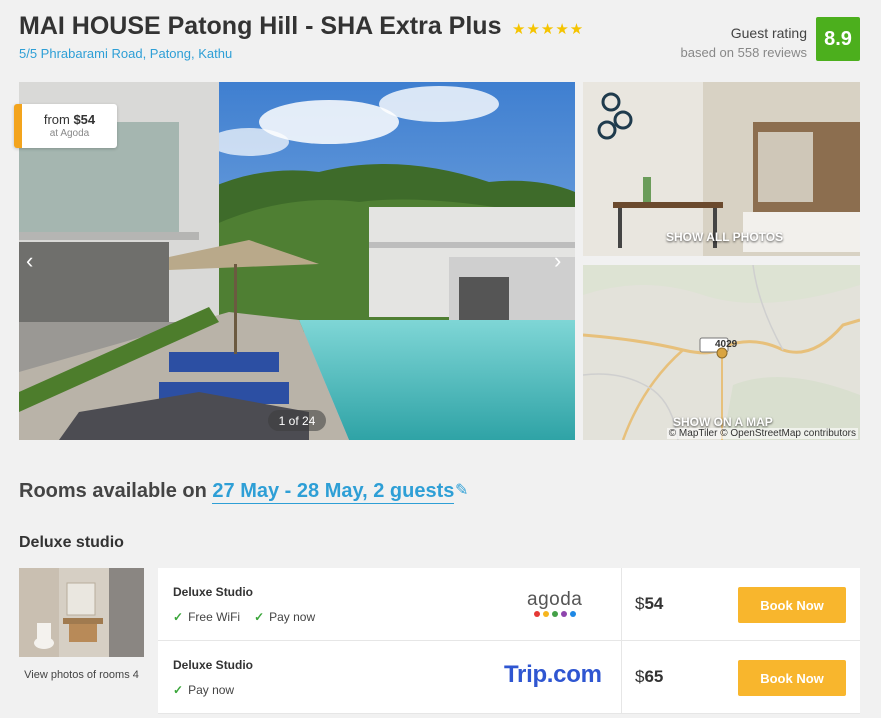 The height and width of the screenshot is (718, 881). I want to click on guest-rating-label: Guest rating, so click(768, 33).